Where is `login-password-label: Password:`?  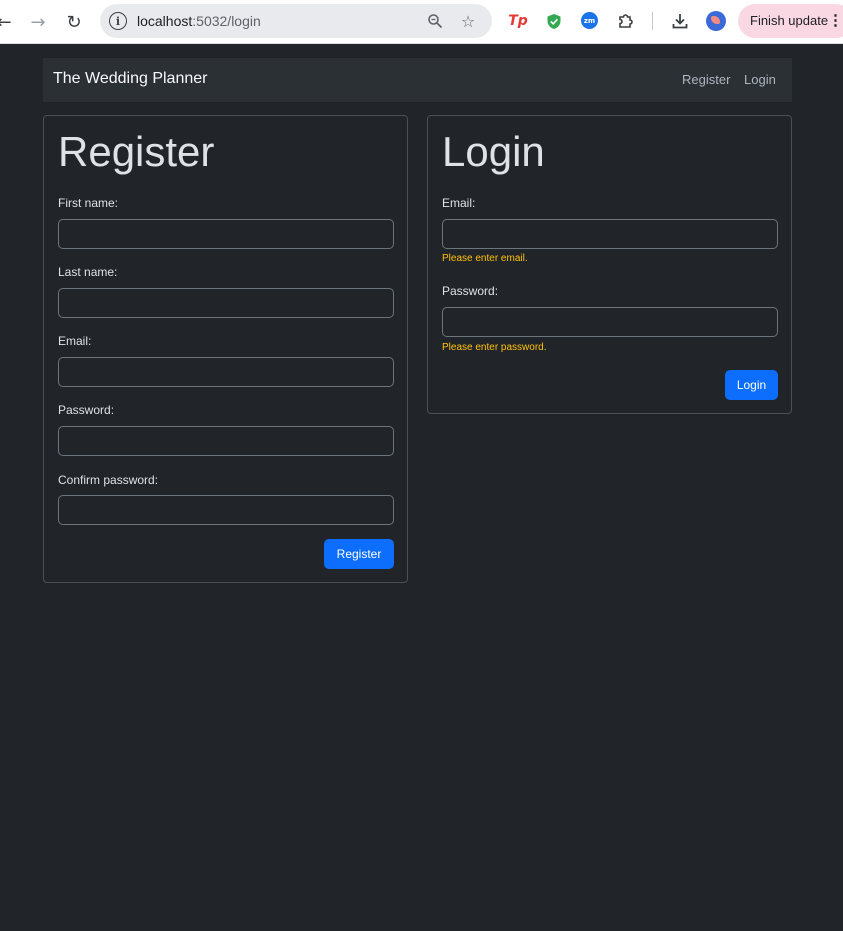
login-password-label: Password: is located at coordinates (470, 291).